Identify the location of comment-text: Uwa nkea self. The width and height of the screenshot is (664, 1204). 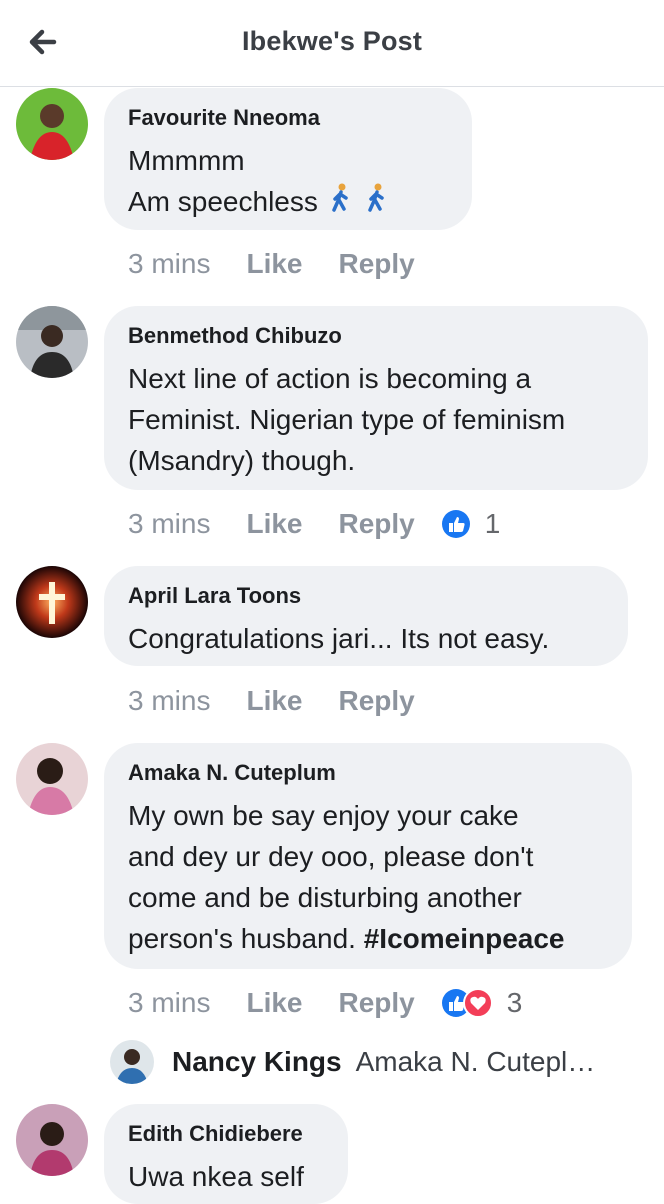
(226, 1176).